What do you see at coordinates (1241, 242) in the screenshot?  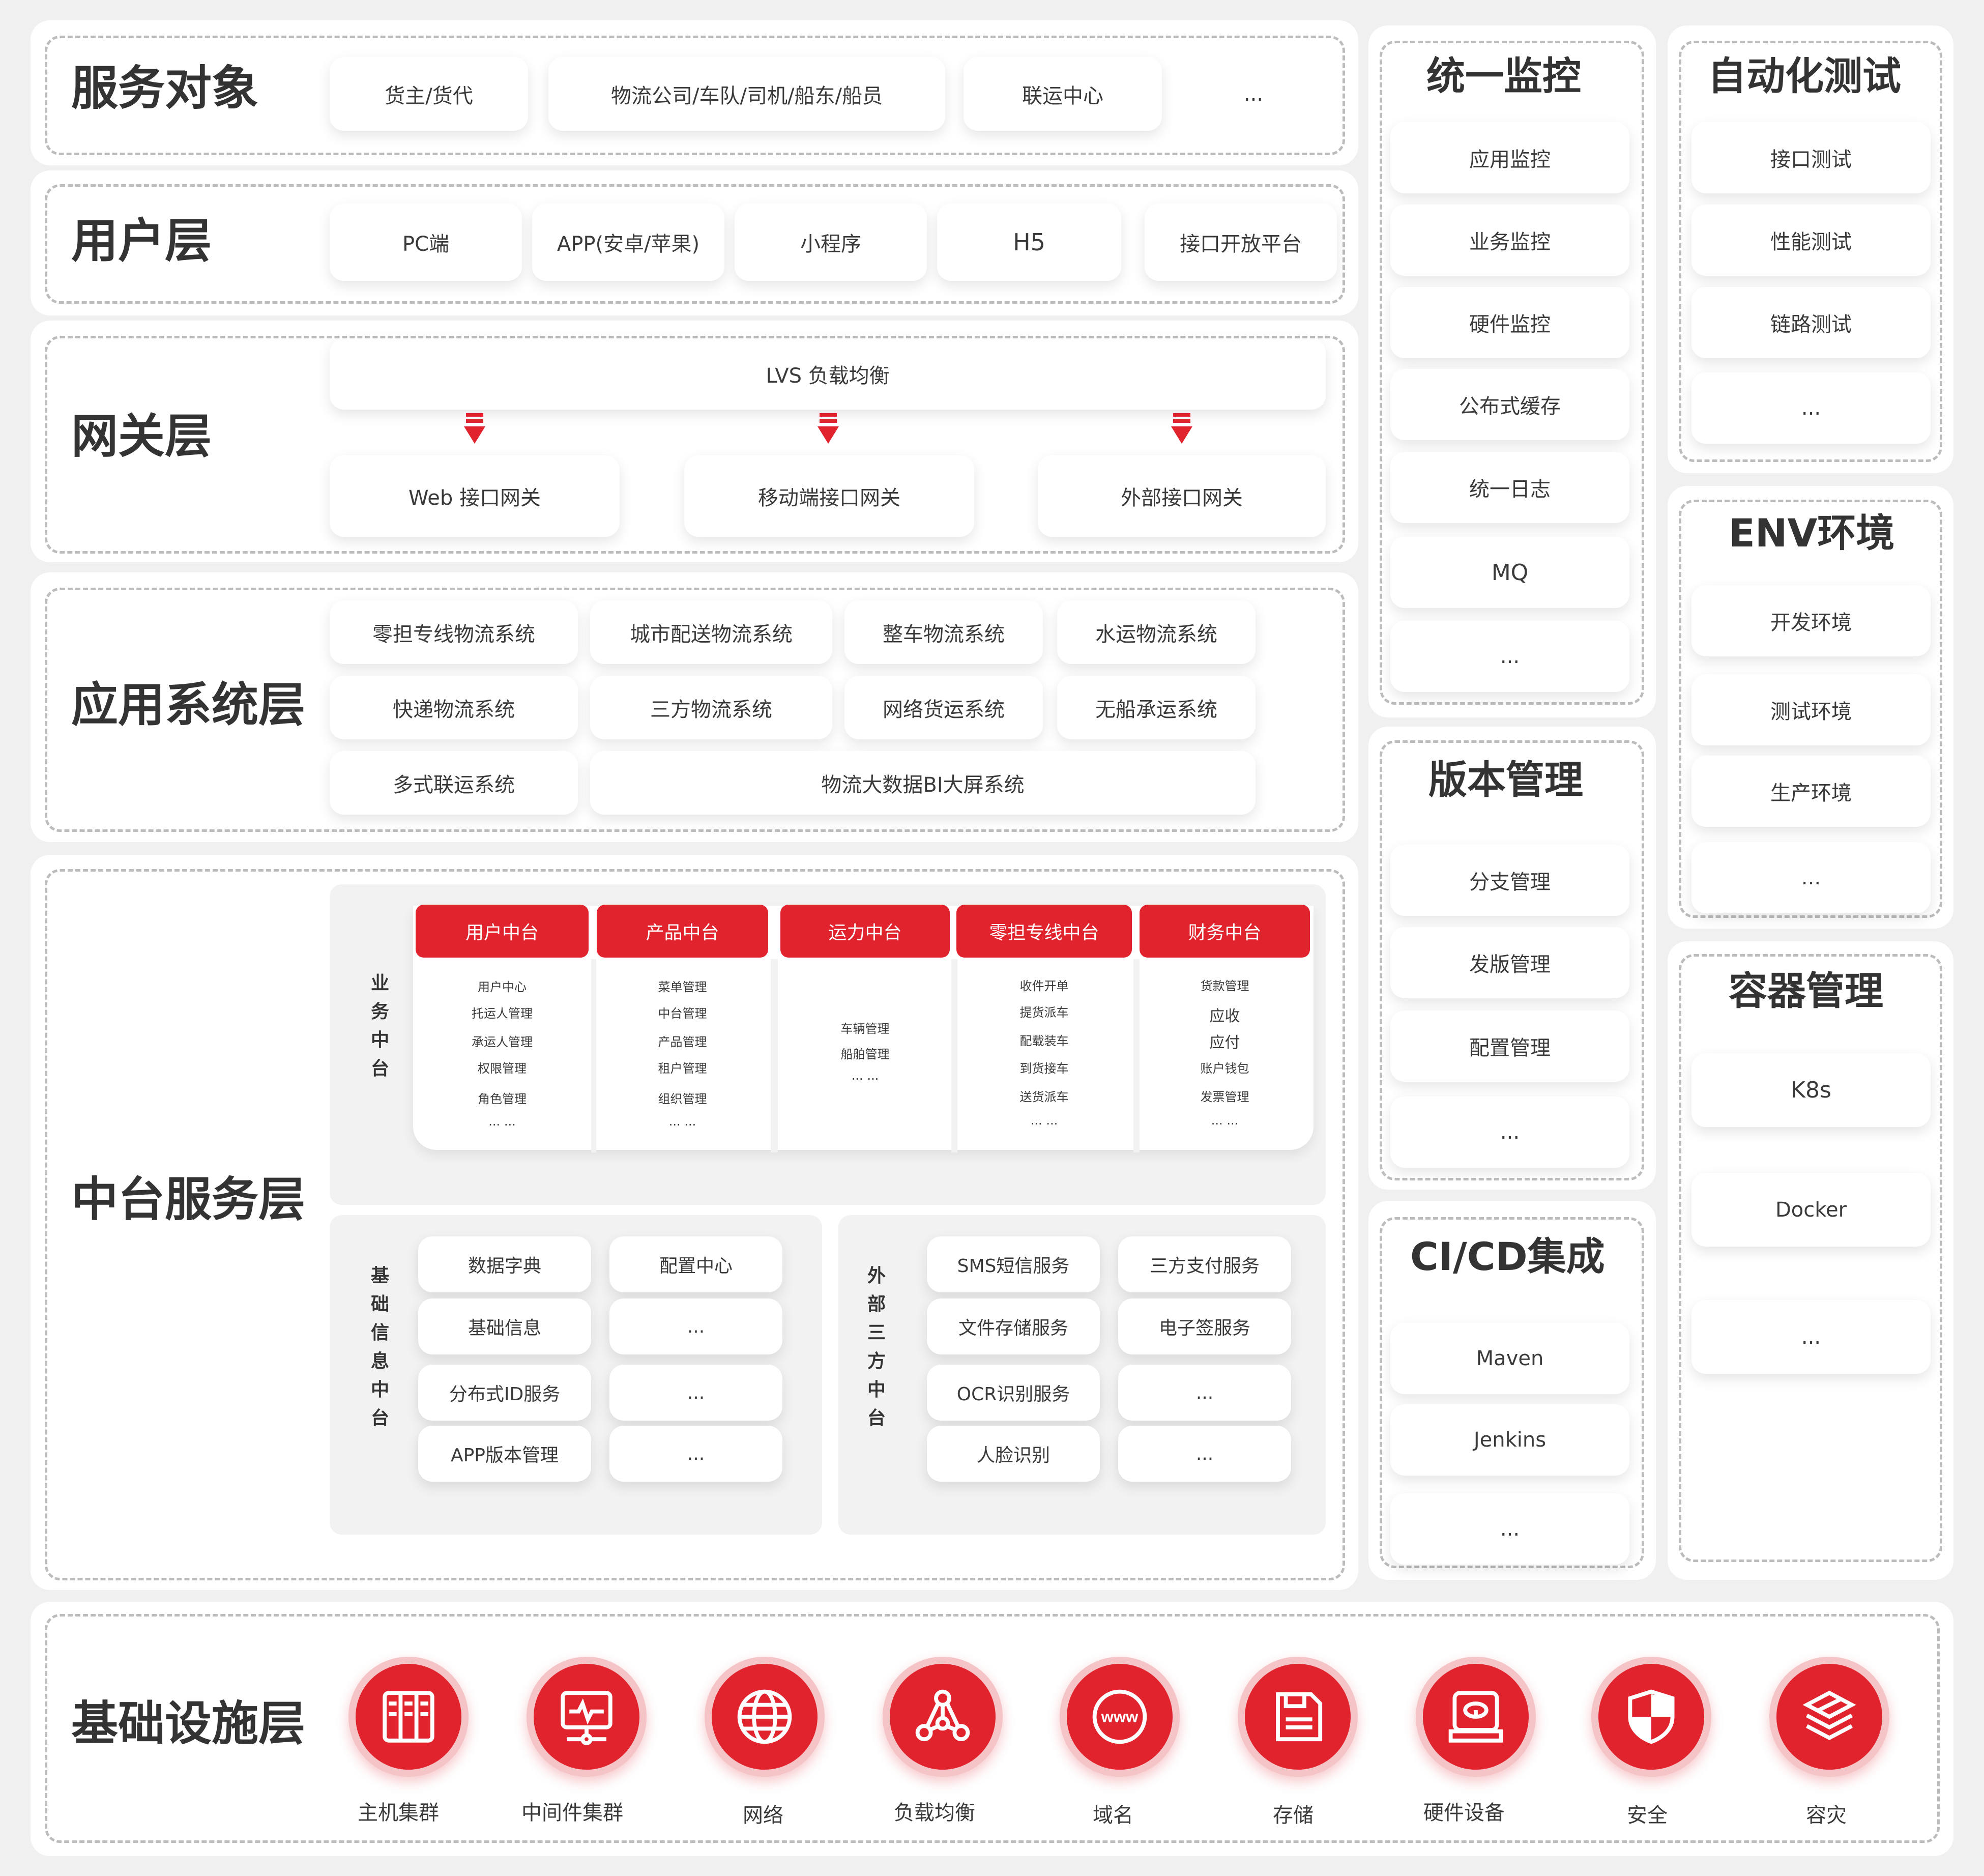 I see `user-entry-open-api: 接口开放平台` at bounding box center [1241, 242].